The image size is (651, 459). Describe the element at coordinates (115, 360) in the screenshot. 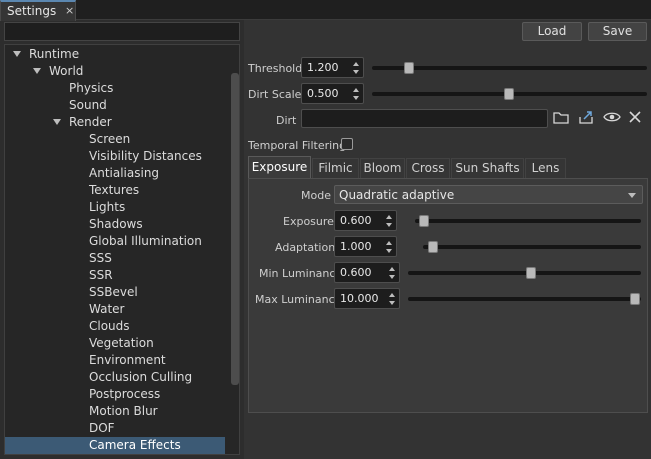

I see `tree-item-environment: Environment` at that location.